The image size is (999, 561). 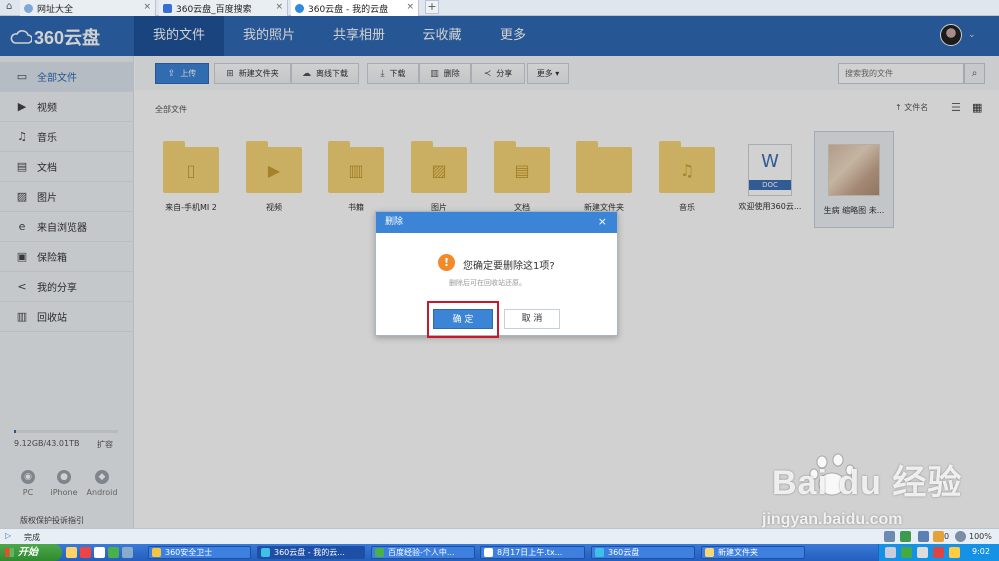 I want to click on taskbar-item: 360云盘, so click(x=643, y=552).